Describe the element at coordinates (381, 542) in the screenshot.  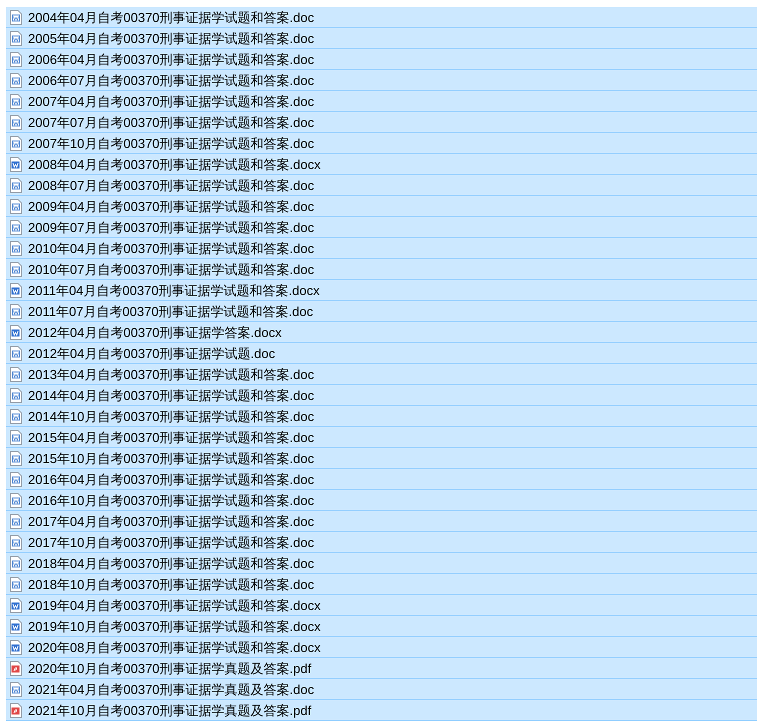
I see `file-row: 2017年10月自考00370刑事证据学试题和答案.doc` at that location.